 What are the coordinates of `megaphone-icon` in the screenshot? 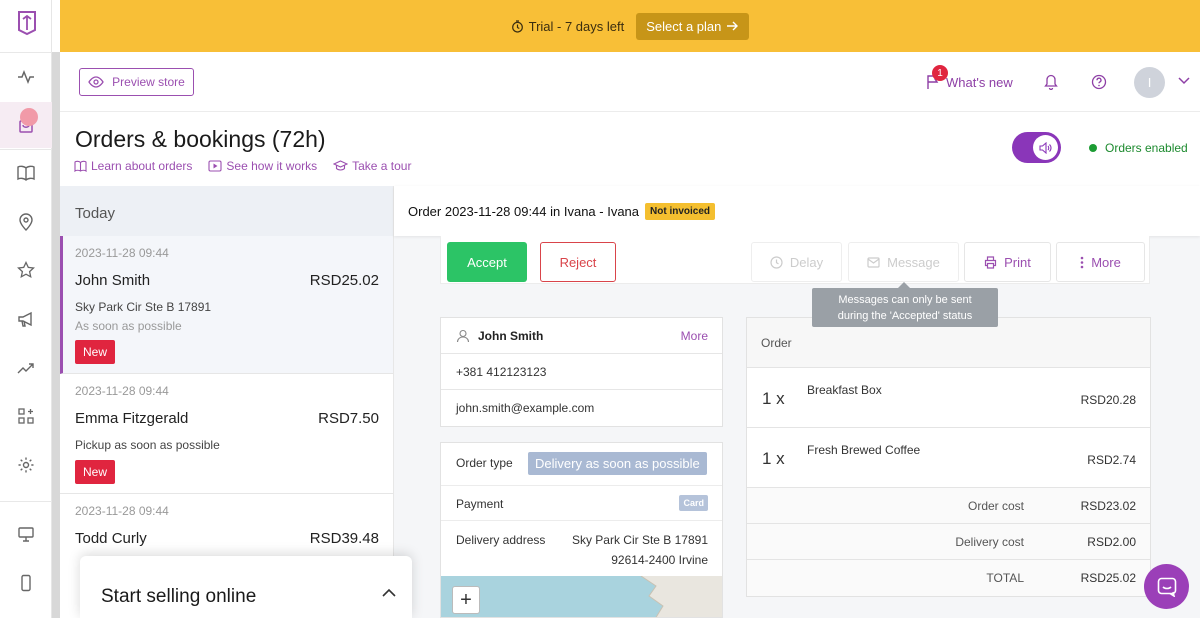 It's located at (26, 319).